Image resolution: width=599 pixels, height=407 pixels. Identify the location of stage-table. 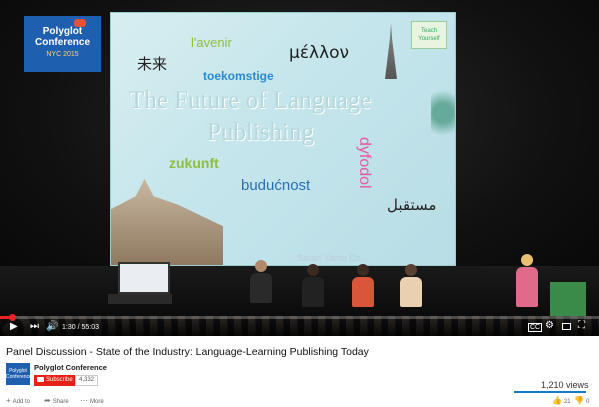
(140, 299).